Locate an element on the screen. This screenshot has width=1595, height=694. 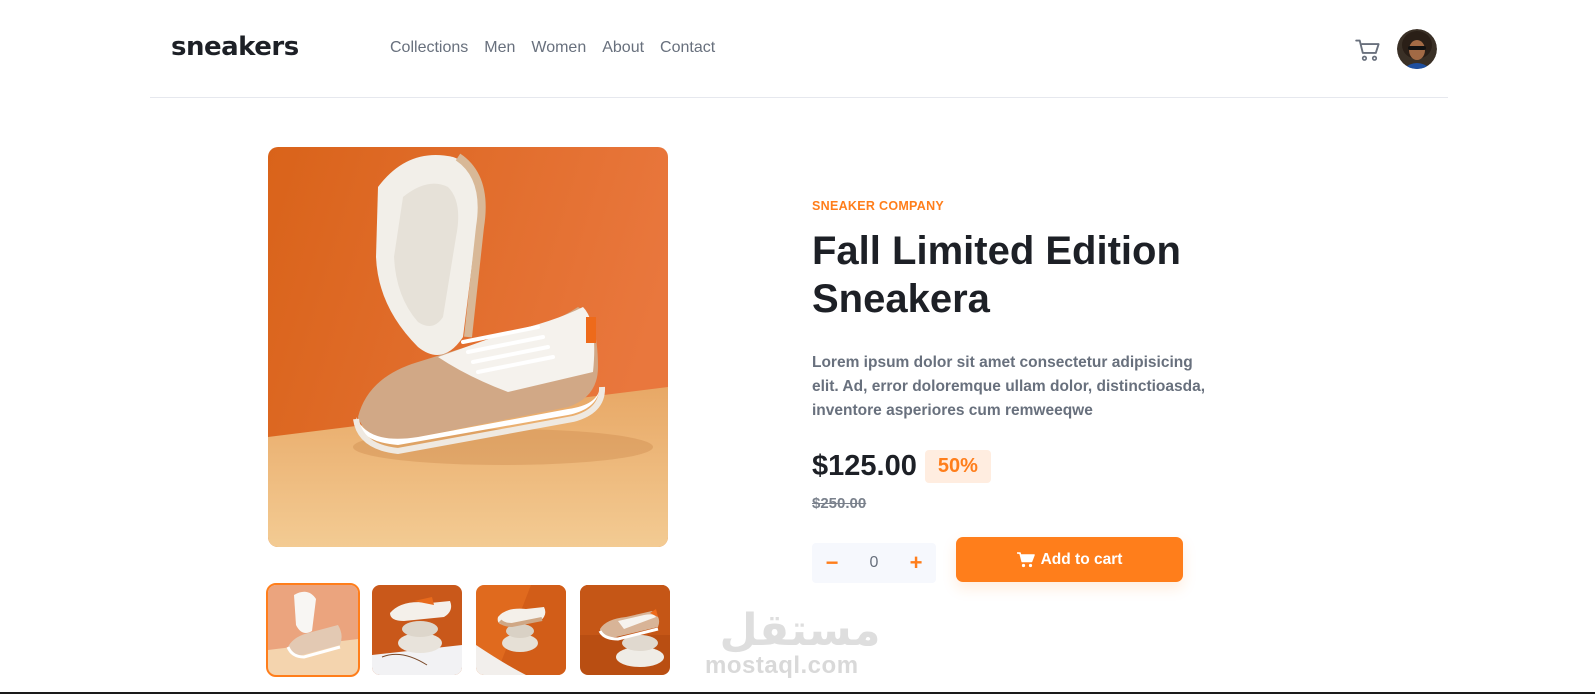
thumbnail-gallery is located at coordinates (468, 630).